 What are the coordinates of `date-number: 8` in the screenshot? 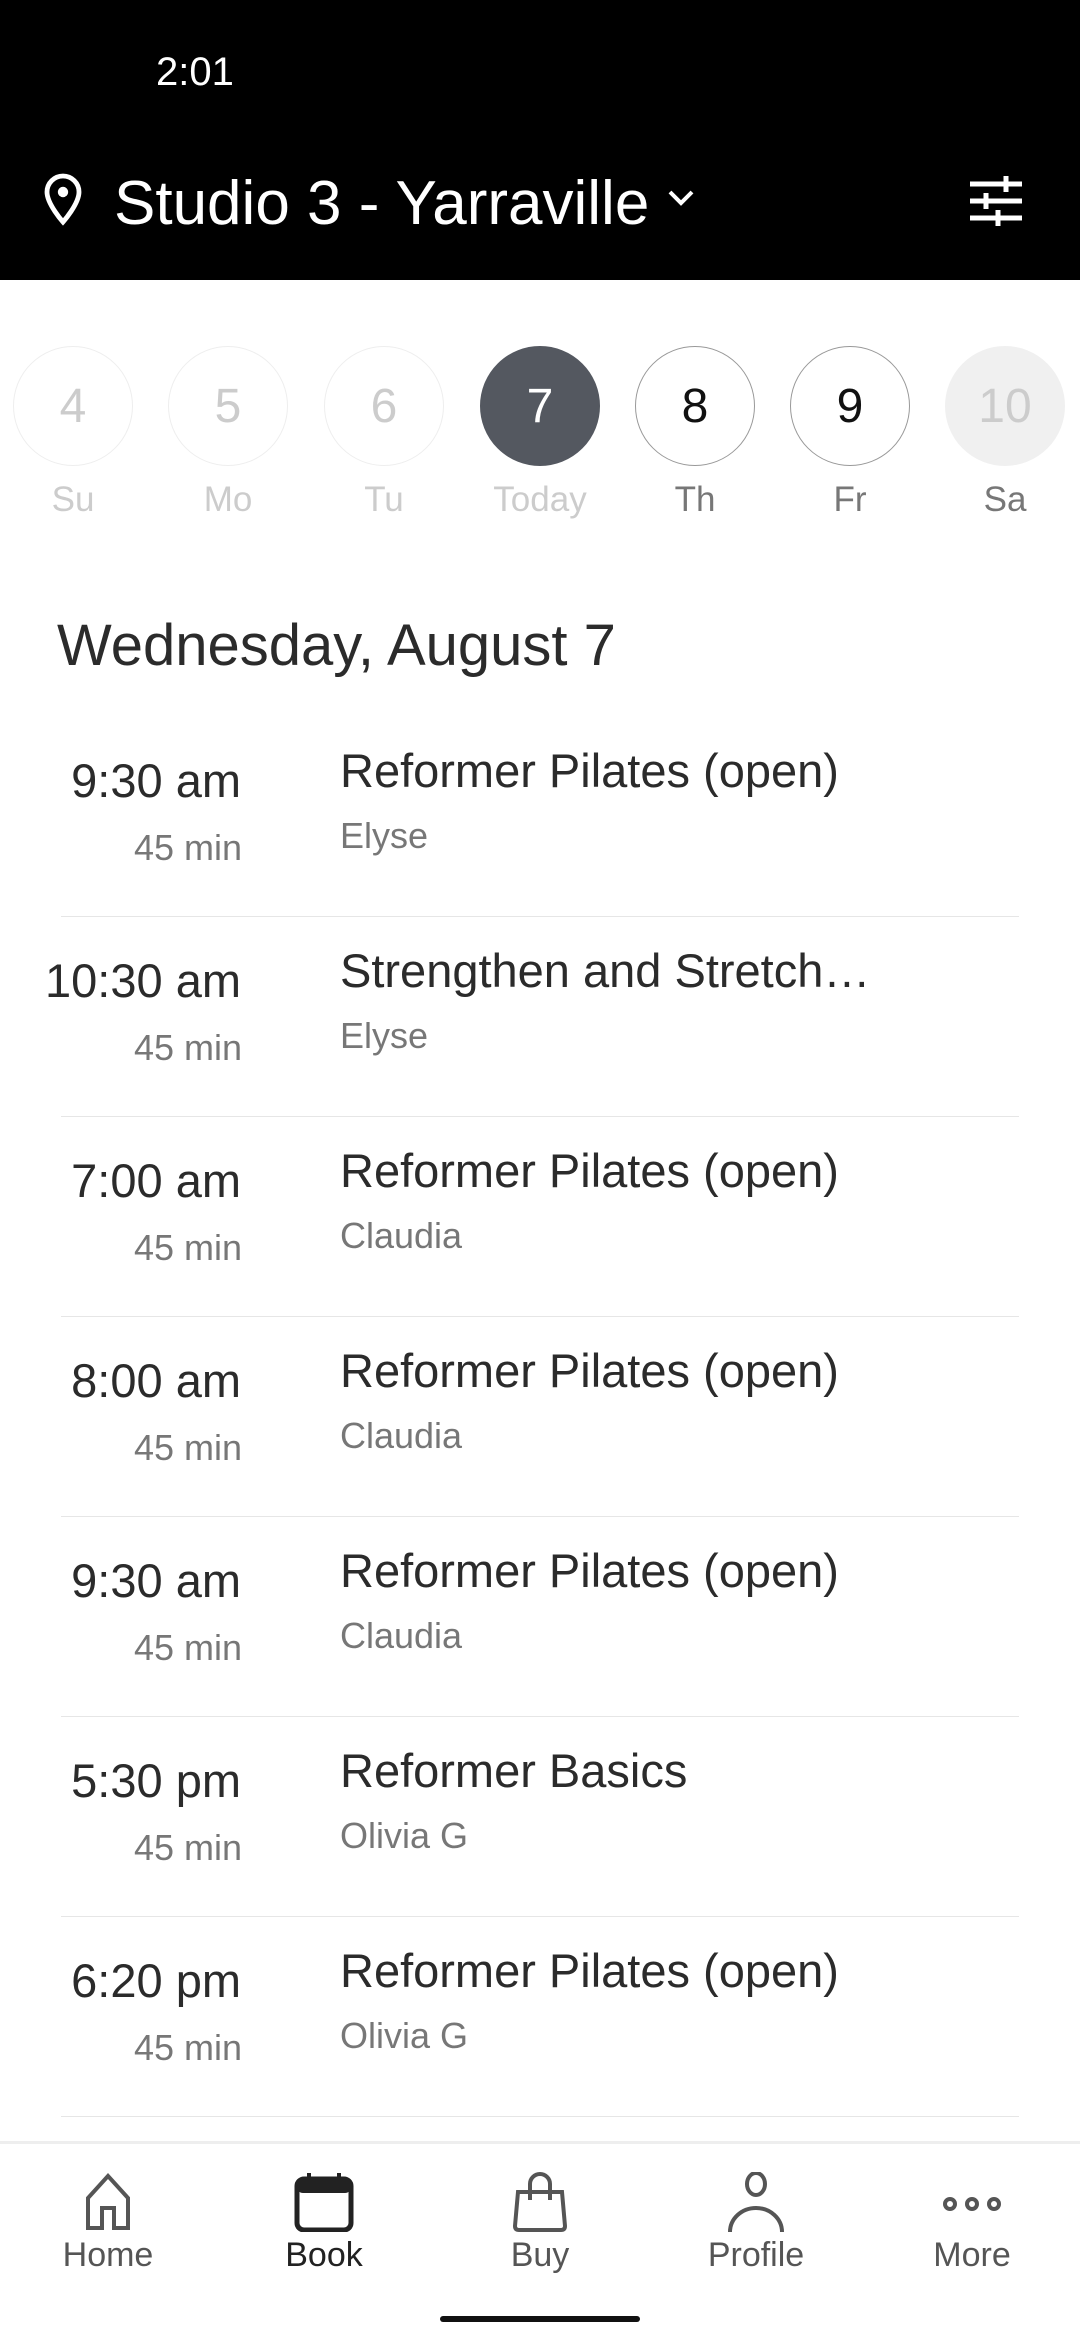 It's located at (695, 406).